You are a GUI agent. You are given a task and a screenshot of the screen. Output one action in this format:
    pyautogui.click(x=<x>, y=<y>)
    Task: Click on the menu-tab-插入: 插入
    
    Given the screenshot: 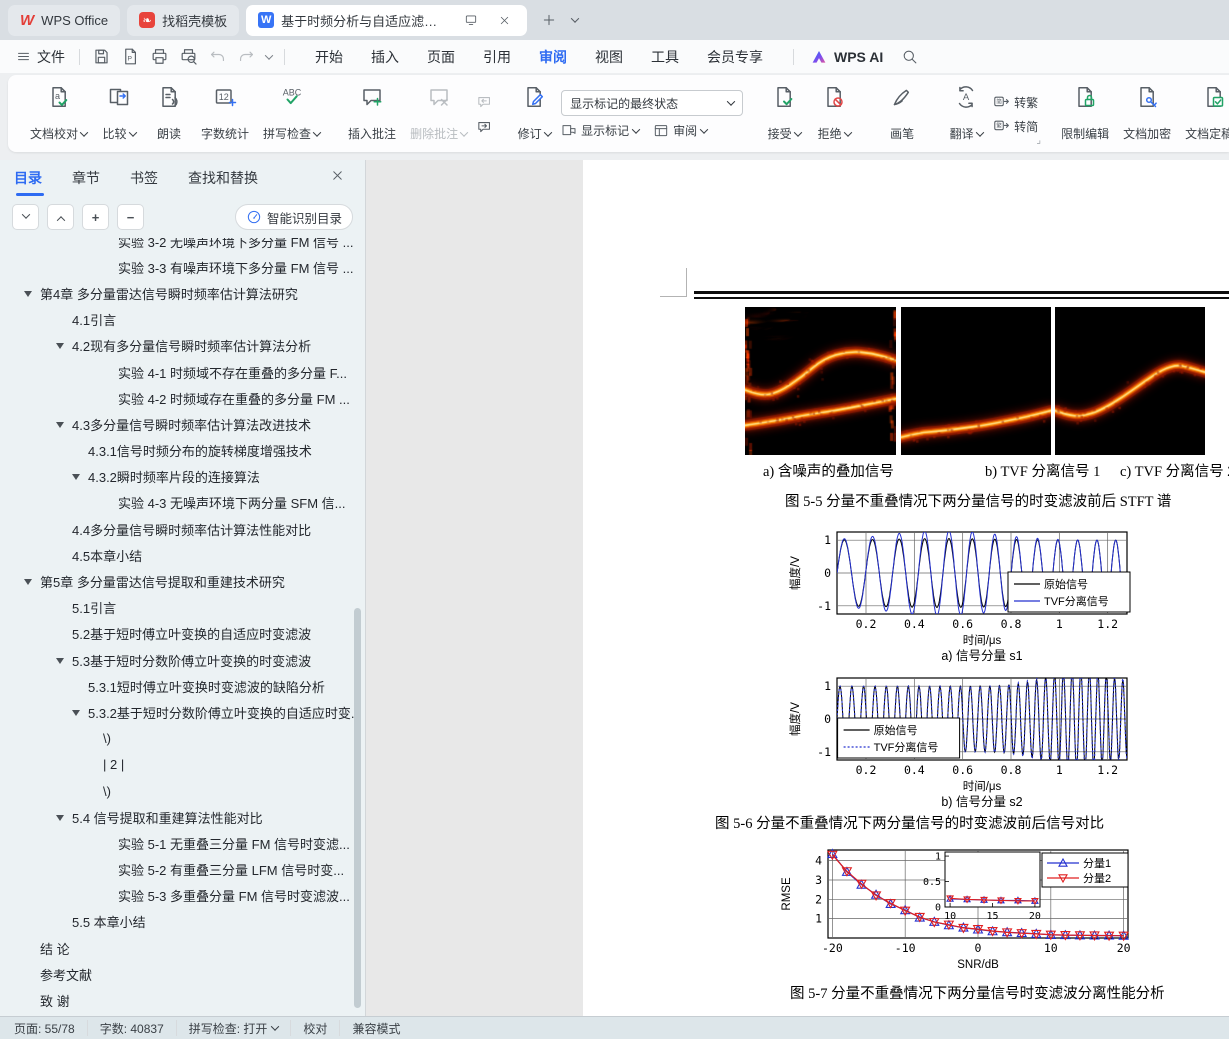 What is the action you would take?
    pyautogui.click(x=385, y=57)
    